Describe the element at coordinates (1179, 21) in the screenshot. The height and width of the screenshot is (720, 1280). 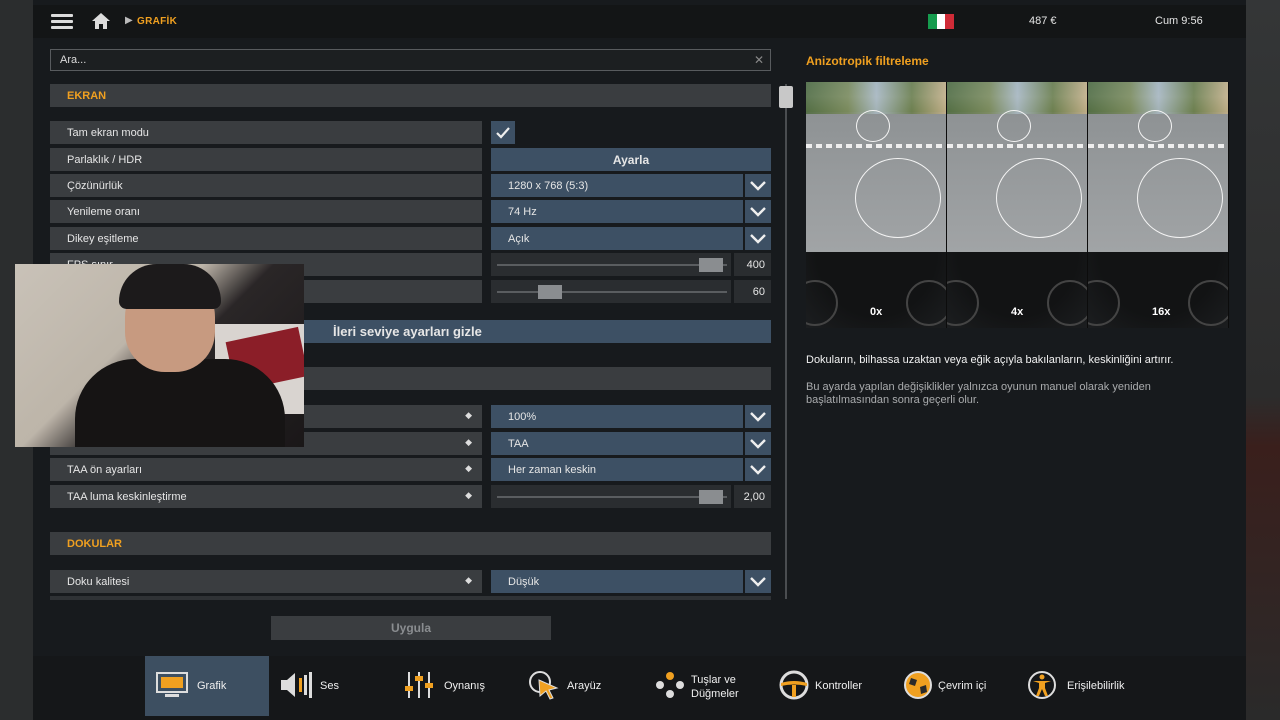
I see `game-clock: Cum 9:56` at that location.